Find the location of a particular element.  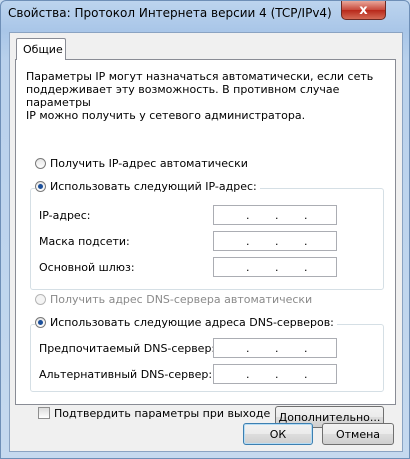

tab-general: Общие is located at coordinates (41, 49).